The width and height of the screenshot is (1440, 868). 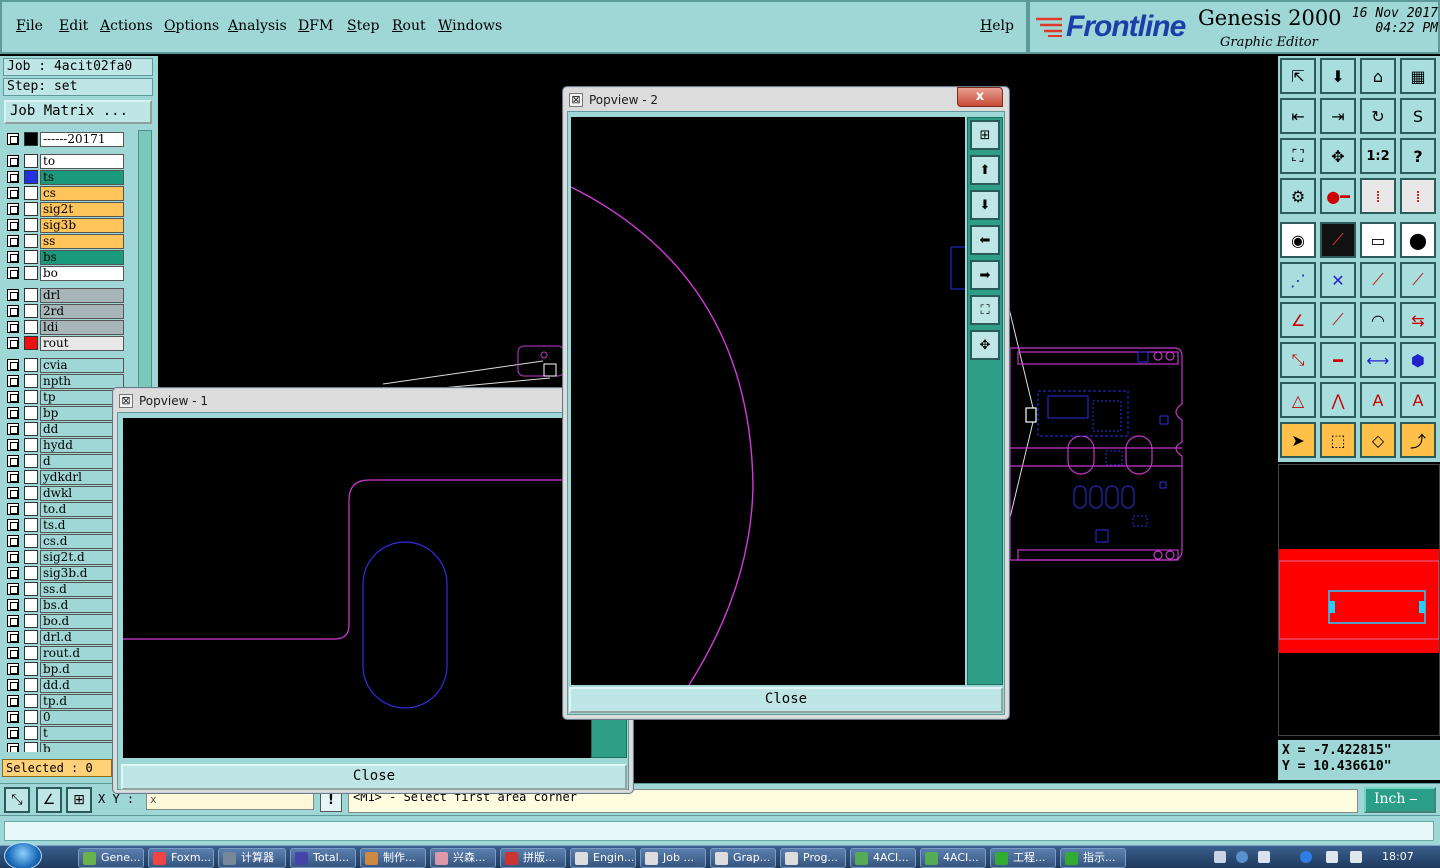 I want to click on add-line-icon: ⟋, so click(x=1378, y=280).